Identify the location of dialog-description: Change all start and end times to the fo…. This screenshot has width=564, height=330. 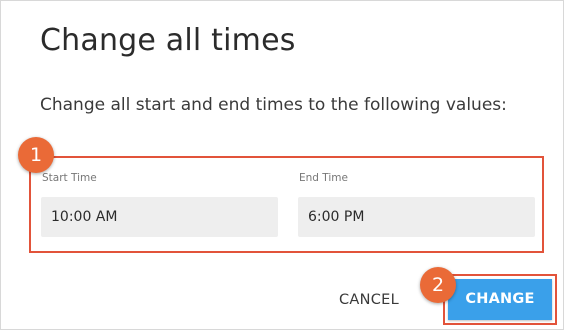
(273, 105).